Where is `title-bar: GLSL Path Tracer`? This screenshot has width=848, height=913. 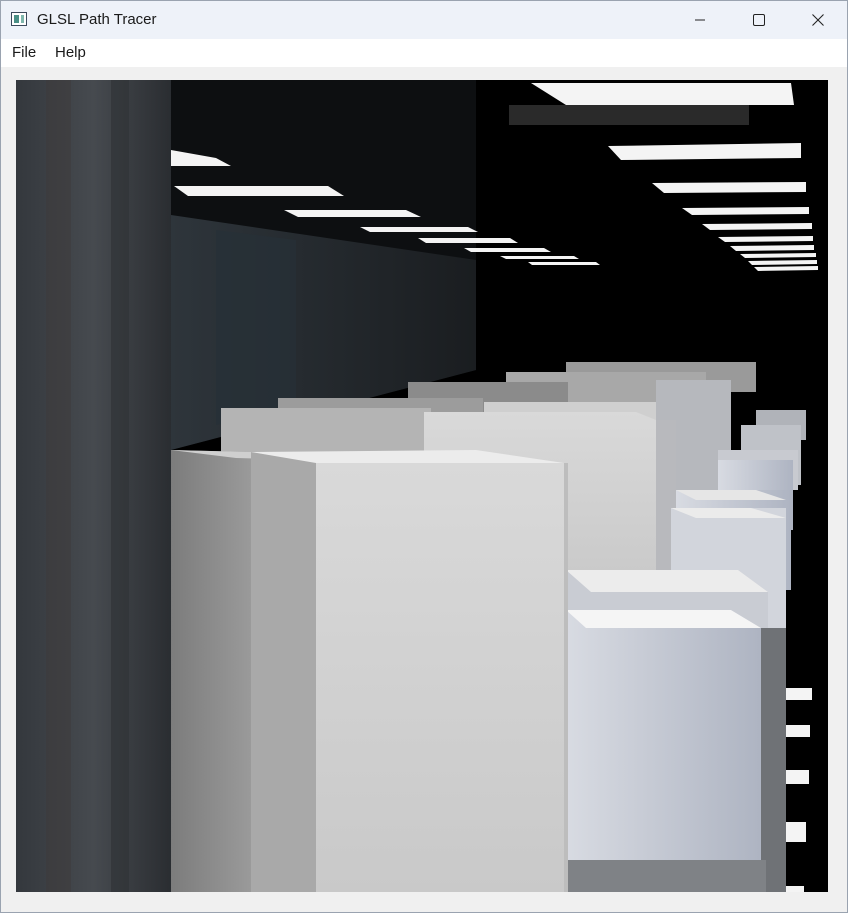 title-bar: GLSL Path Tracer is located at coordinates (424, 20).